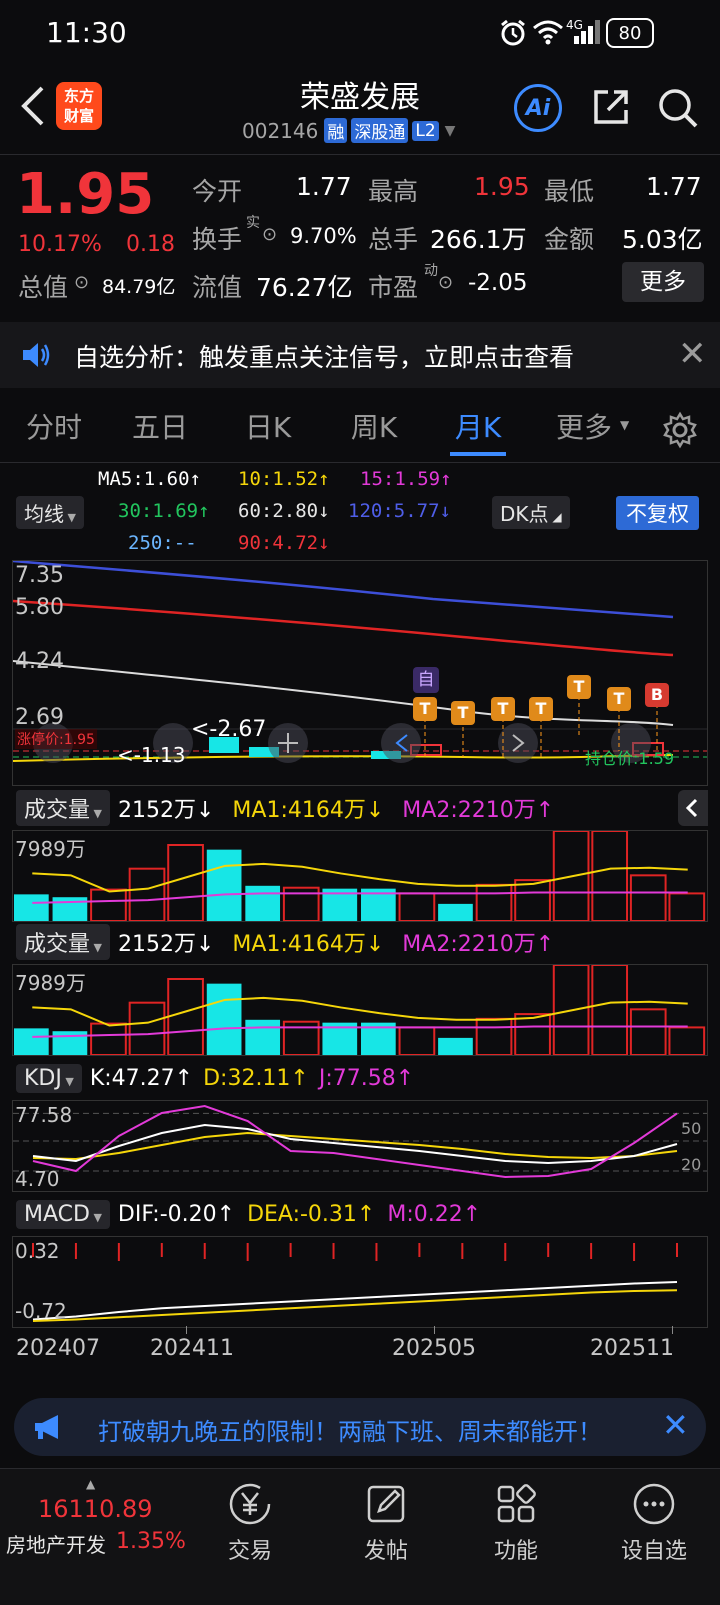  What do you see at coordinates (44, 1115) in the screenshot?
I see `kdj-ymax: 77.58` at bounding box center [44, 1115].